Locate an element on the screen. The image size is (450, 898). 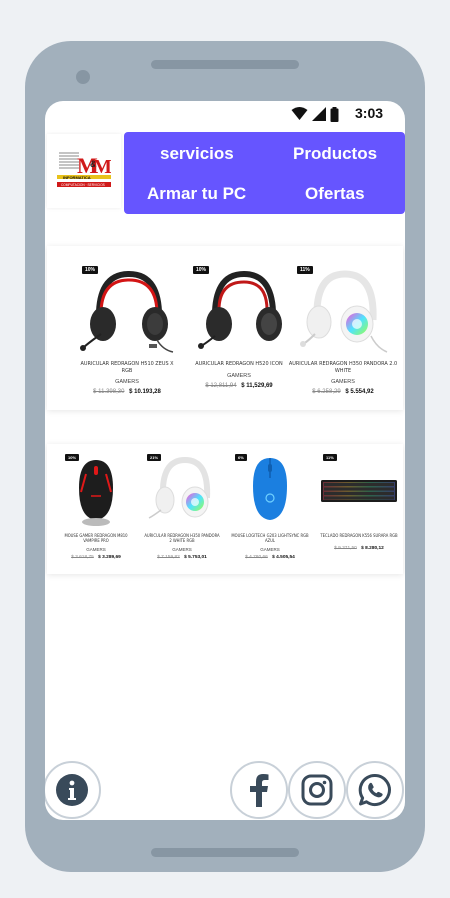
instagram-icon is located at coordinates (317, 790).